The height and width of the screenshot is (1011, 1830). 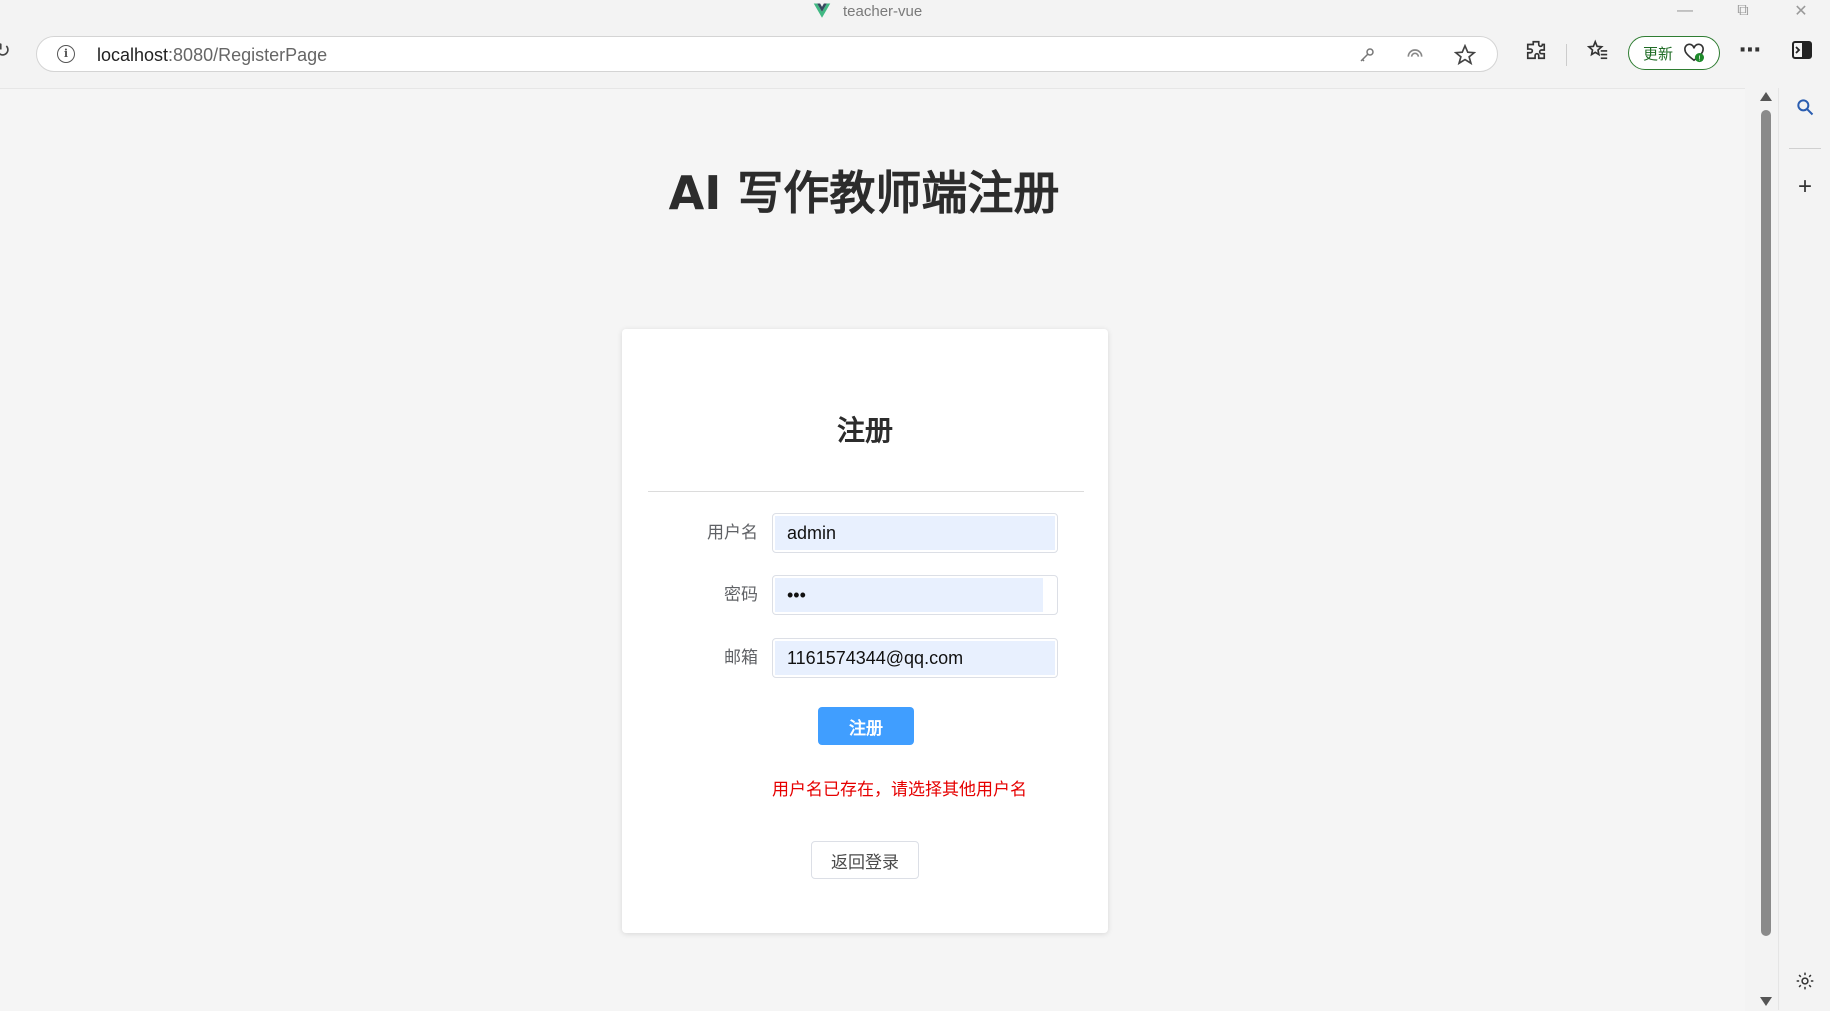 I want to click on email-label: 邮箱, so click(x=741, y=658).